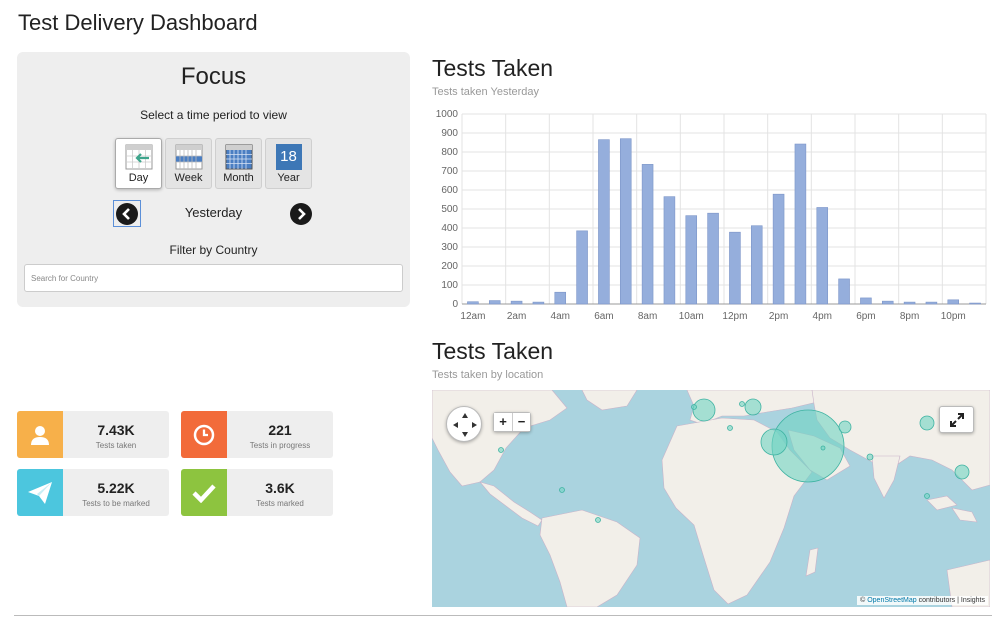 The height and width of the screenshot is (617, 1004). I want to click on calendar-day-icon, so click(138, 157).